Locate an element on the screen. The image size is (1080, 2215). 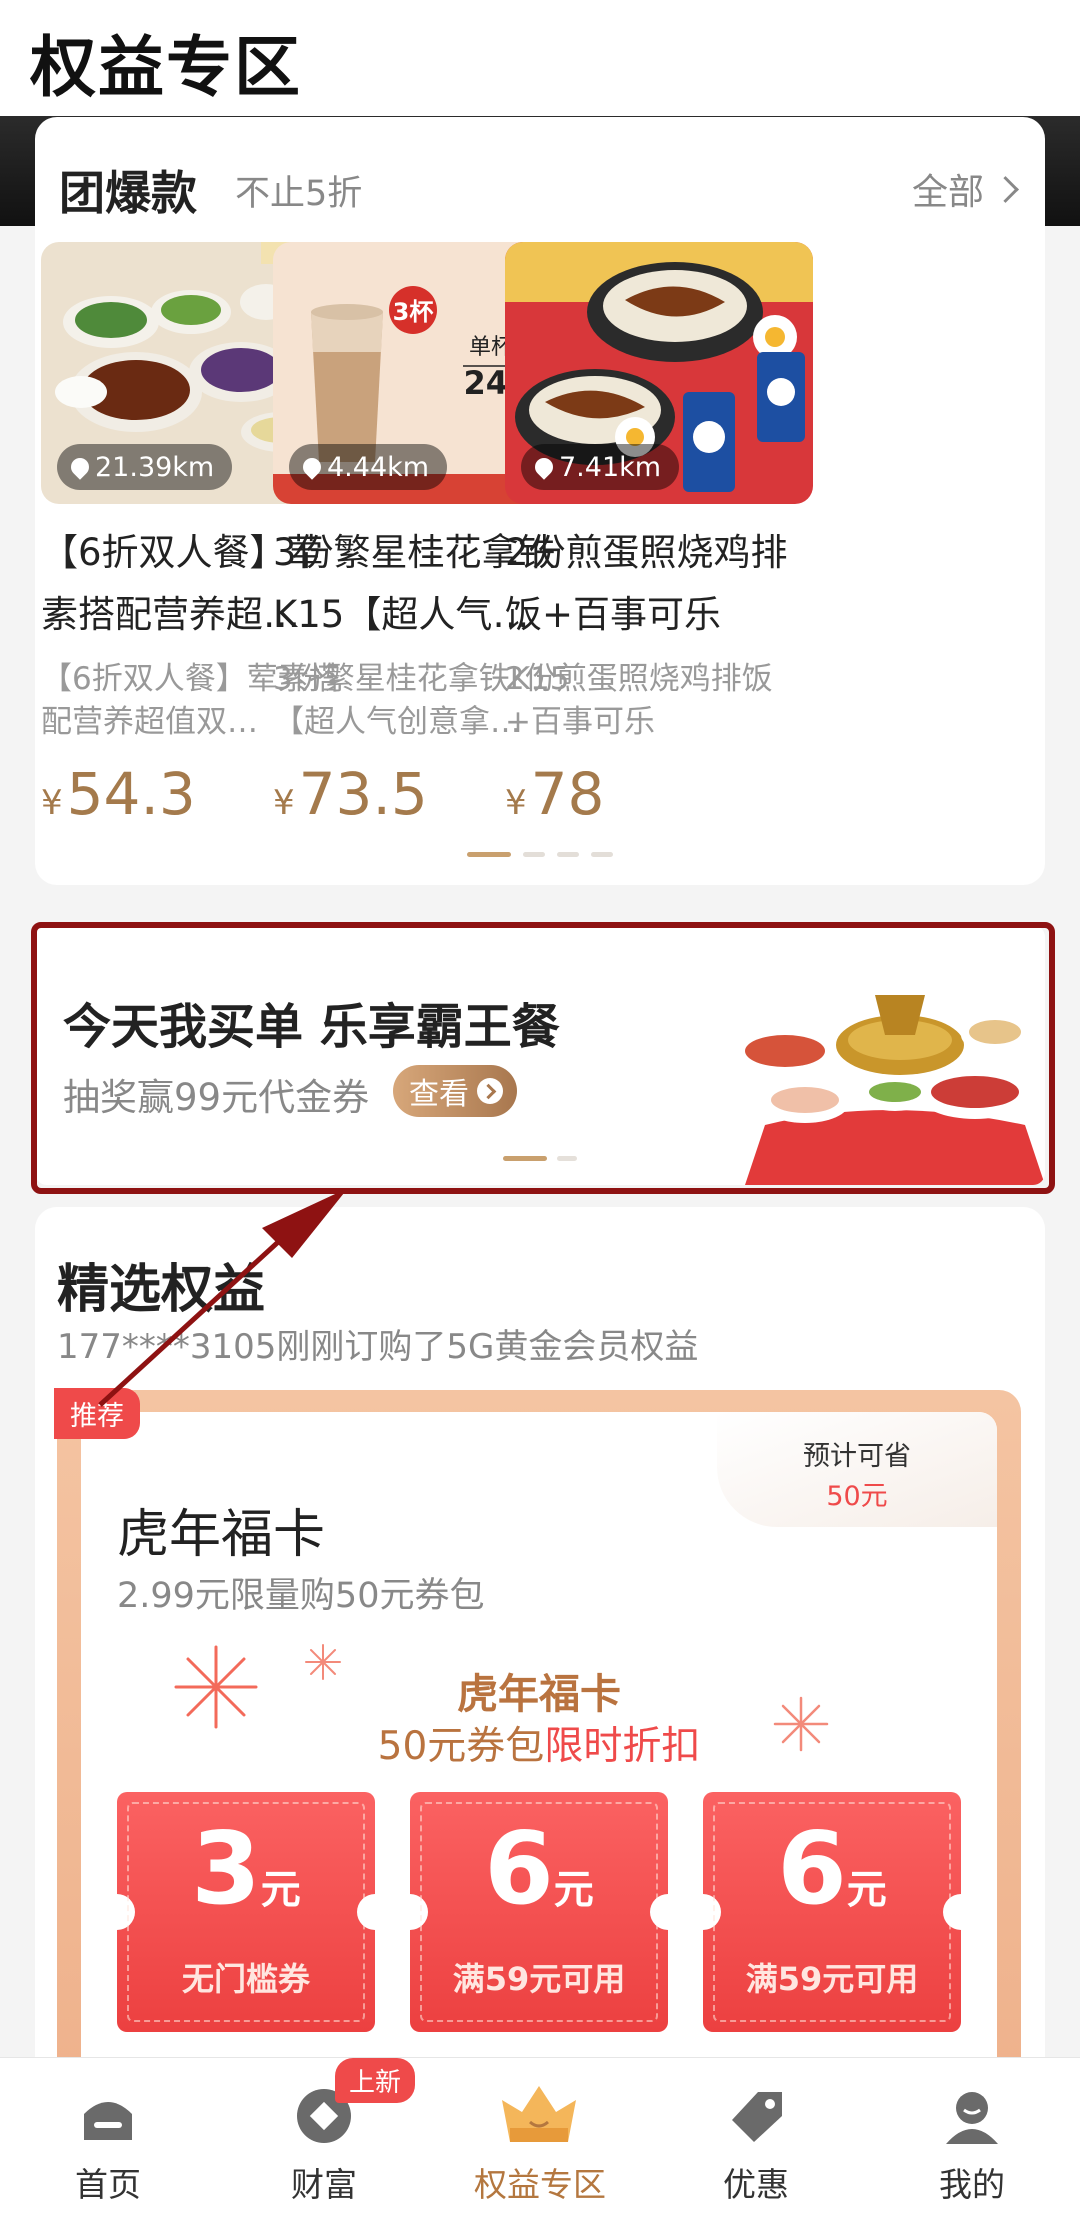
new-badge: 上新 is located at coordinates (375, 2080).